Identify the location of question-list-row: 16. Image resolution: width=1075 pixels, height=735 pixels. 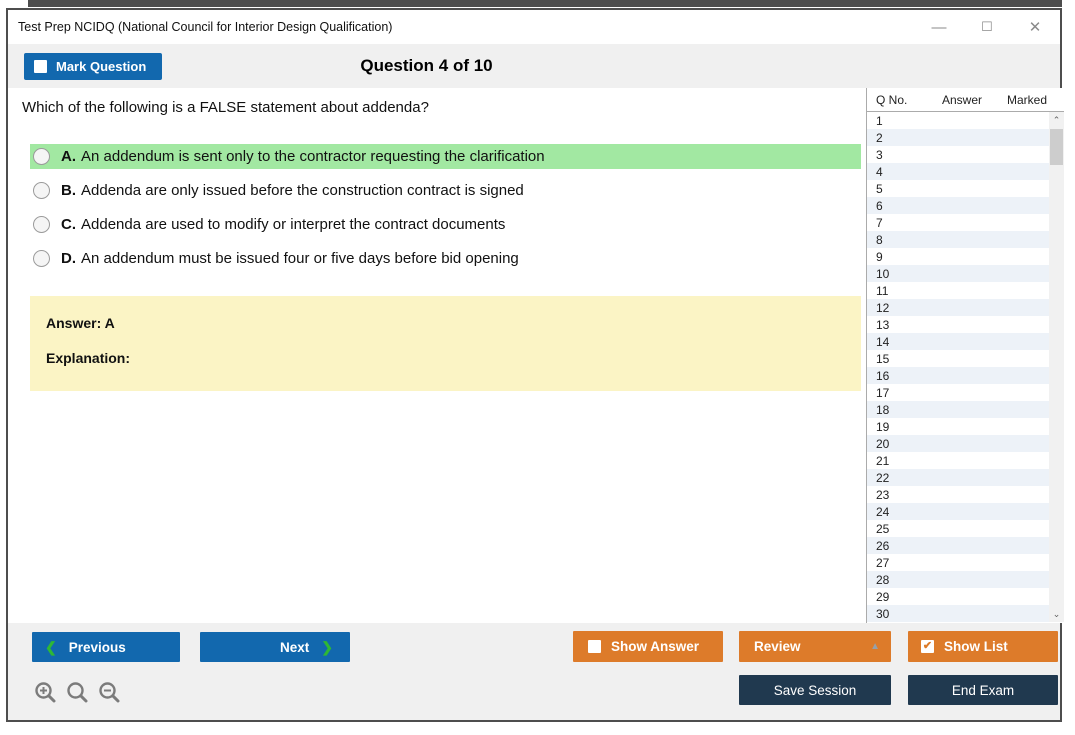
(958, 375).